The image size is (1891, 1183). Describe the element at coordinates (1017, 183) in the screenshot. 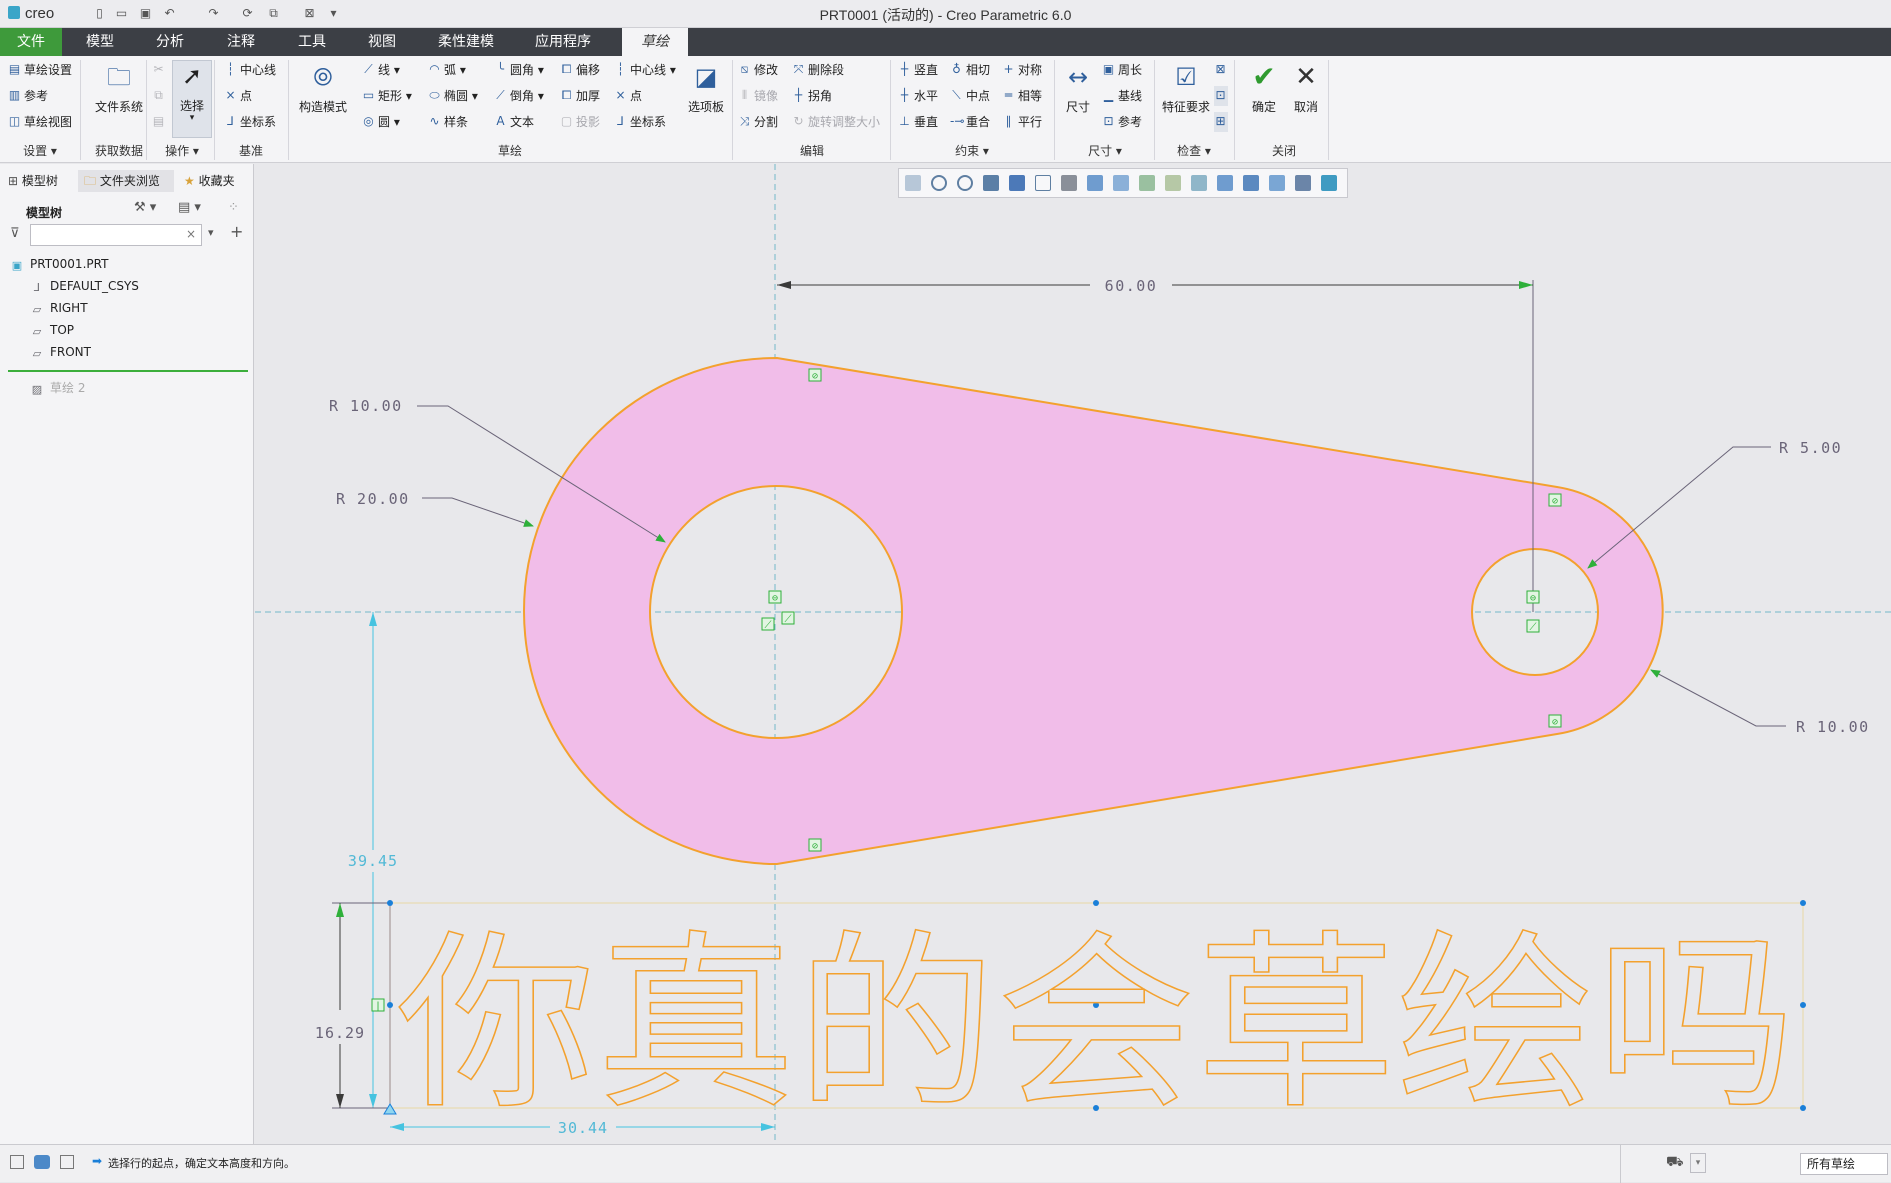

I see `display-style-icon` at that location.